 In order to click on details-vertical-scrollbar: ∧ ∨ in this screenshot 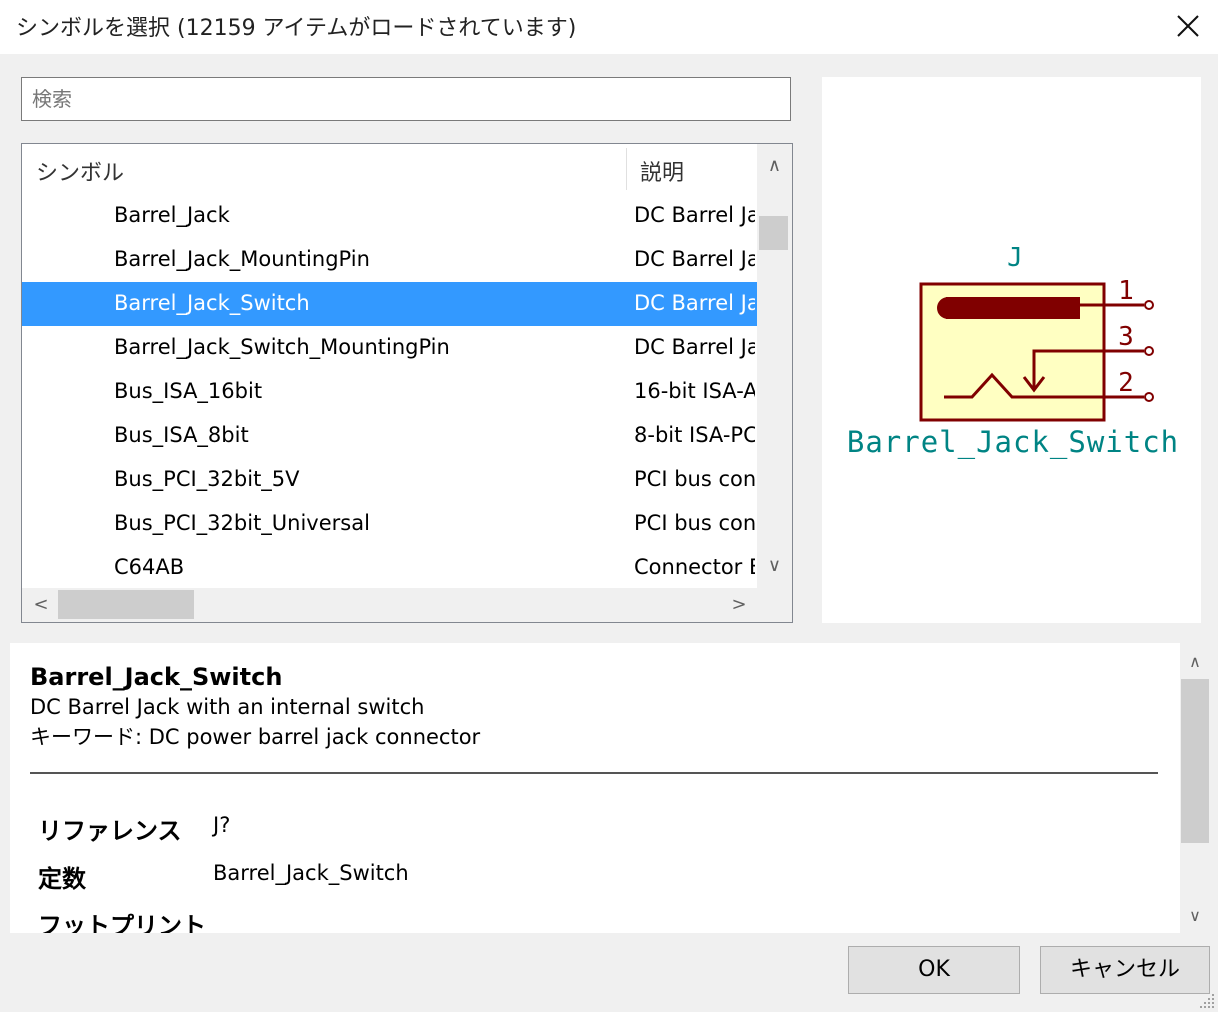, I will do `click(1195, 788)`.